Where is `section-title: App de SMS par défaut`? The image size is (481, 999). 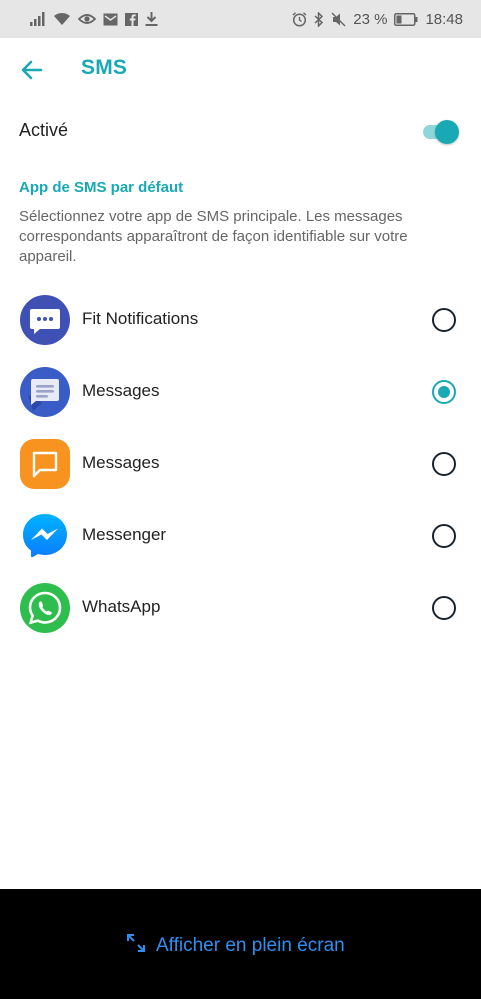
section-title: App de SMS par défaut is located at coordinates (101, 187).